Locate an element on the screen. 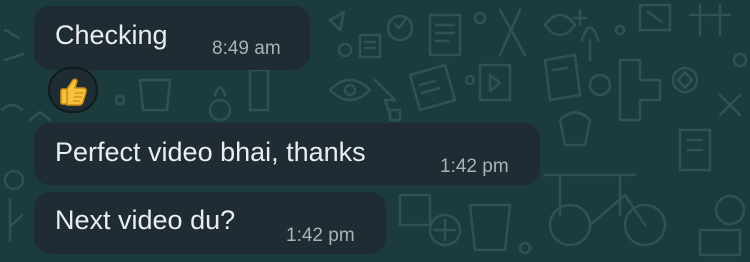 Image resolution: width=750 pixels, height=262 pixels. message-text: Perfect video bhai, thanks is located at coordinates (210, 152).